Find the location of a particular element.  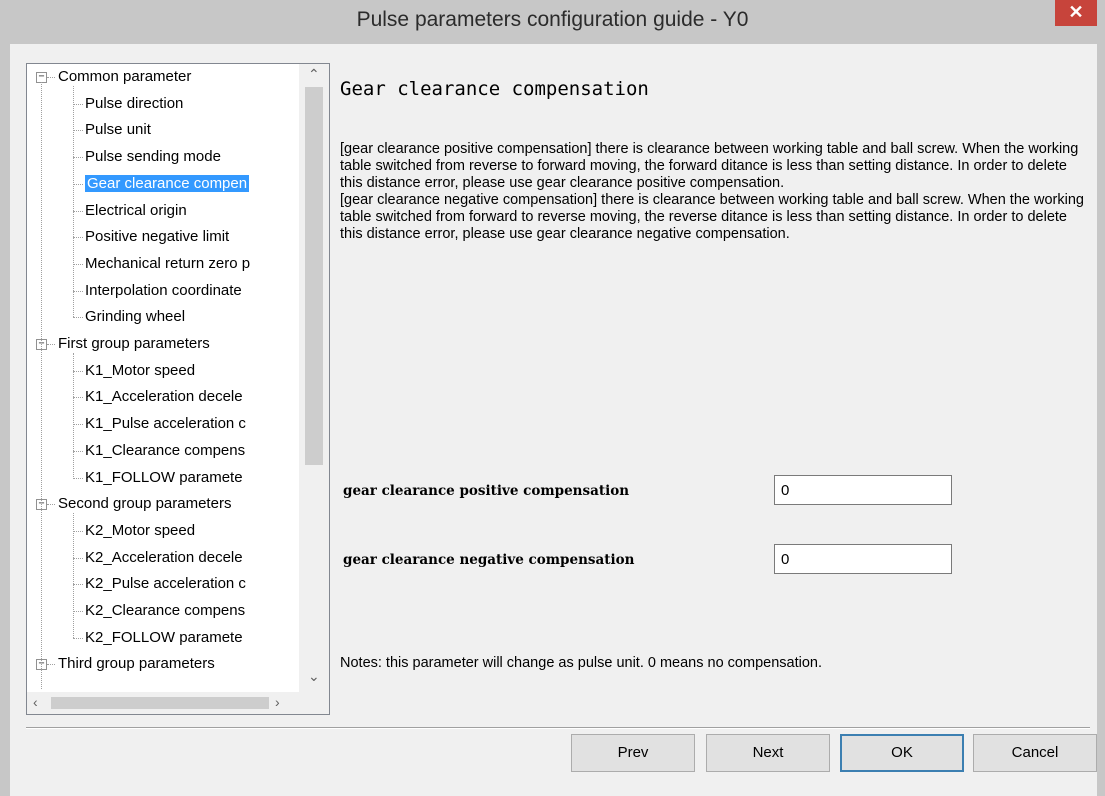

tree-item-label: Interpolation coordinate is located at coordinates (163, 290).